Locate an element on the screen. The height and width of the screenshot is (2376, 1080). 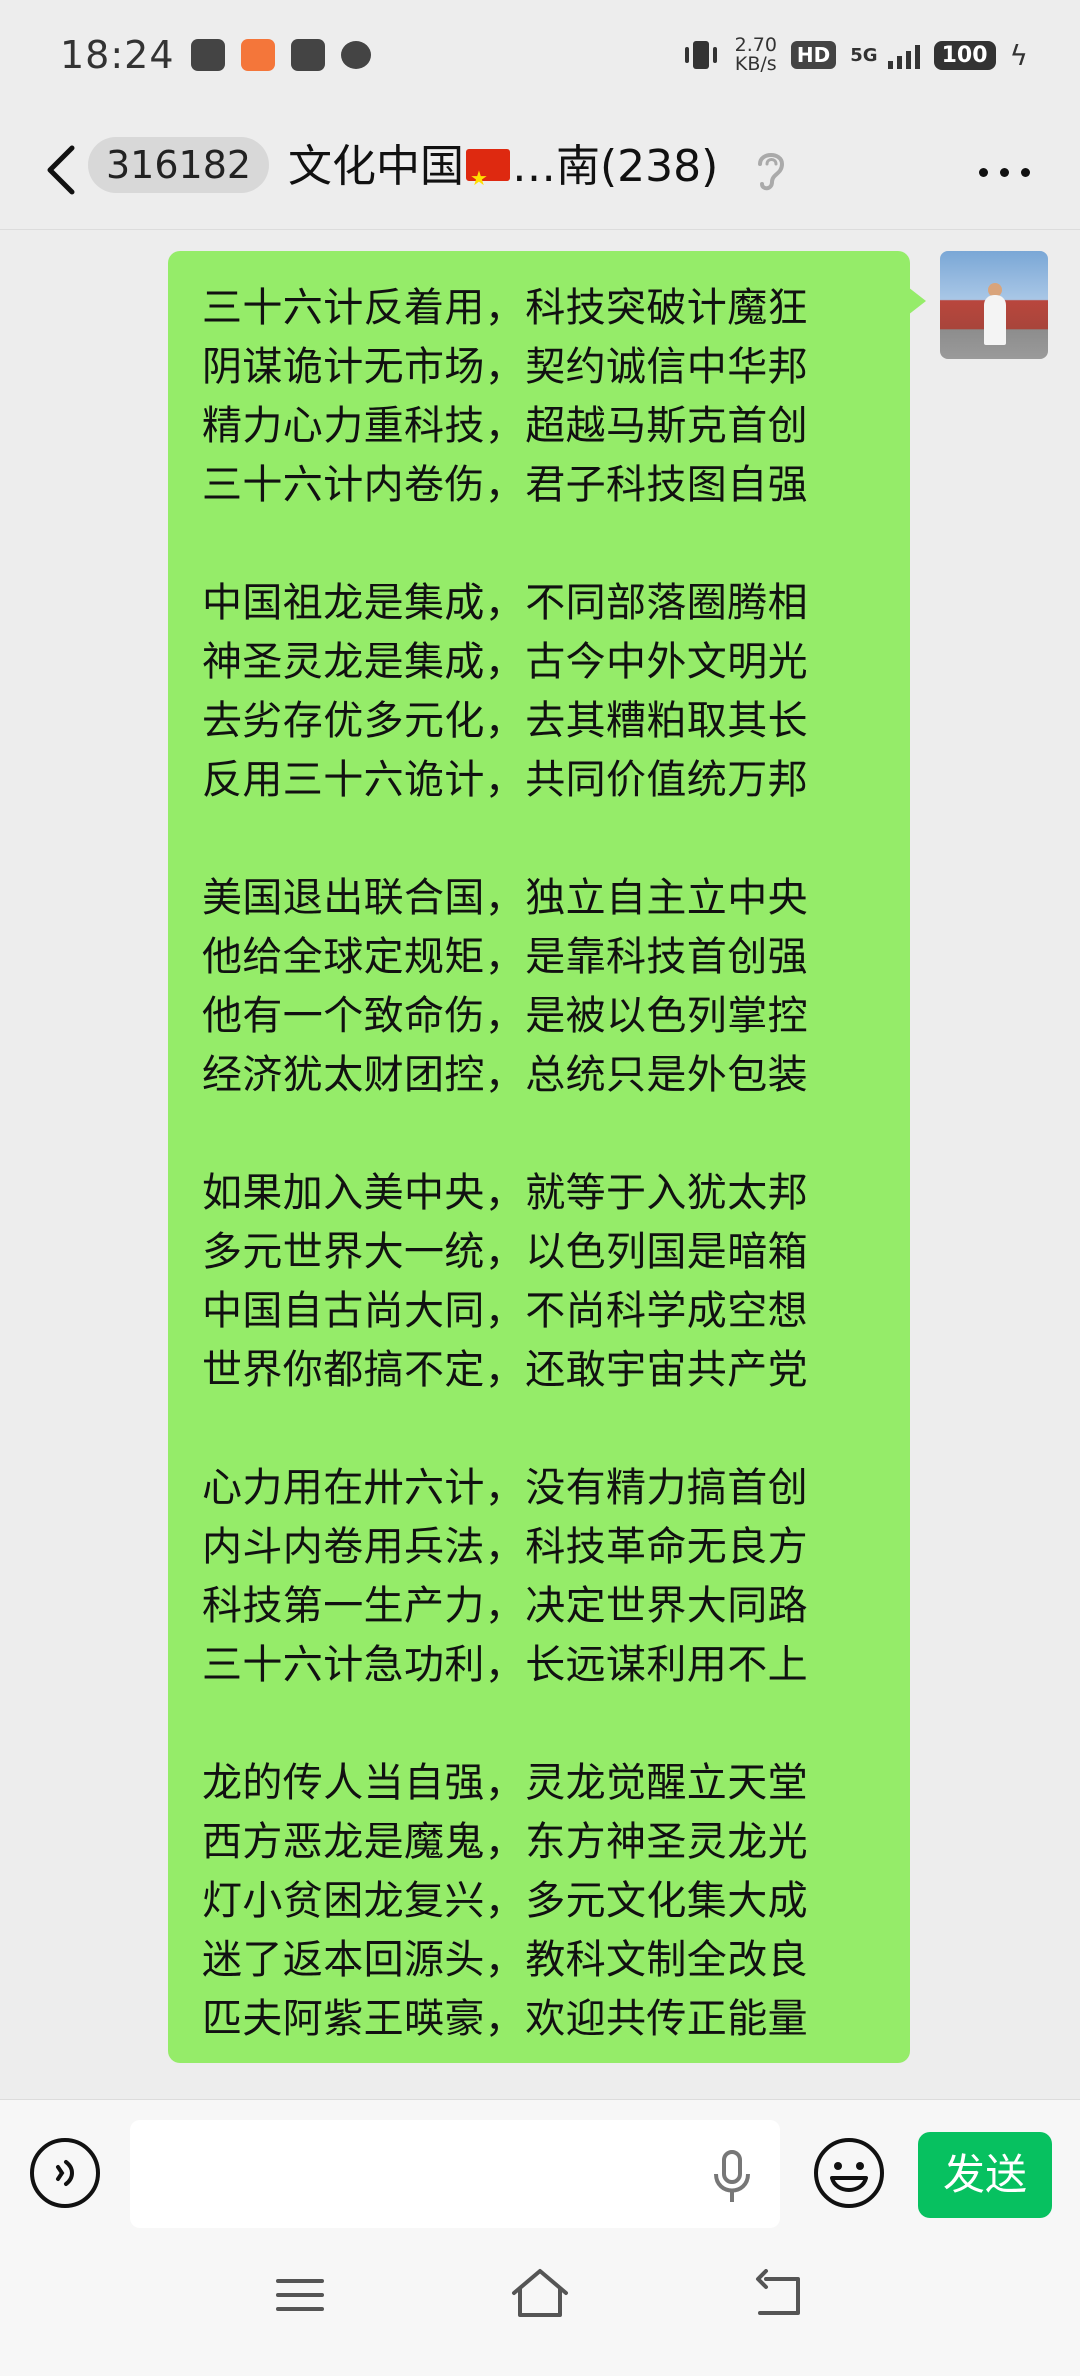
message-line: 中国自古尚大同，不尚科学成空想 is located at coordinates (505, 1311).